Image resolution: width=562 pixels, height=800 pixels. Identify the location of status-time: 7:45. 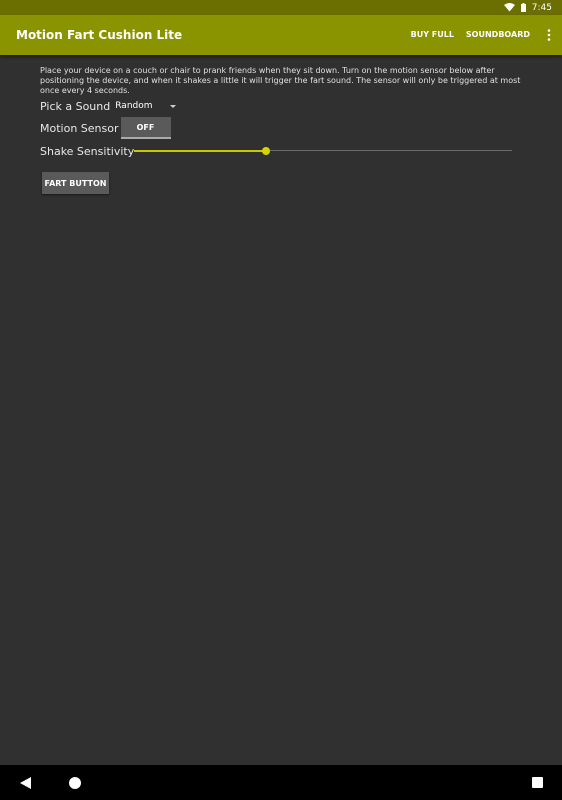
(541, 7).